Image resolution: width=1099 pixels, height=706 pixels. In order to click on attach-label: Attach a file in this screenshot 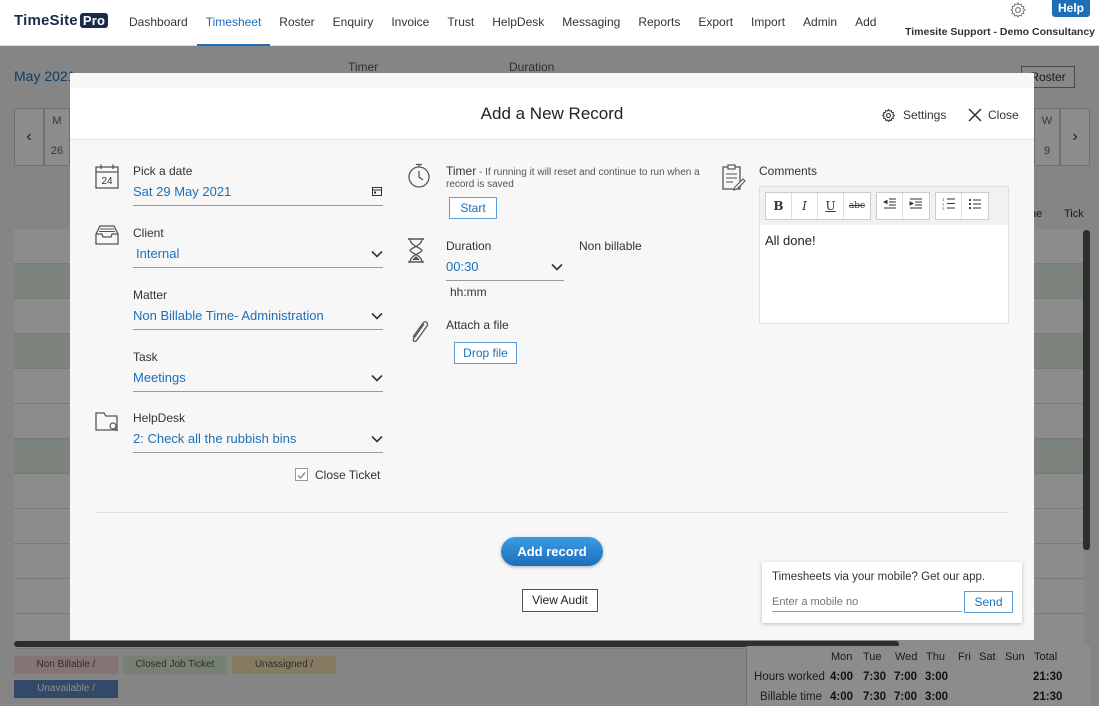, I will do `click(477, 325)`.